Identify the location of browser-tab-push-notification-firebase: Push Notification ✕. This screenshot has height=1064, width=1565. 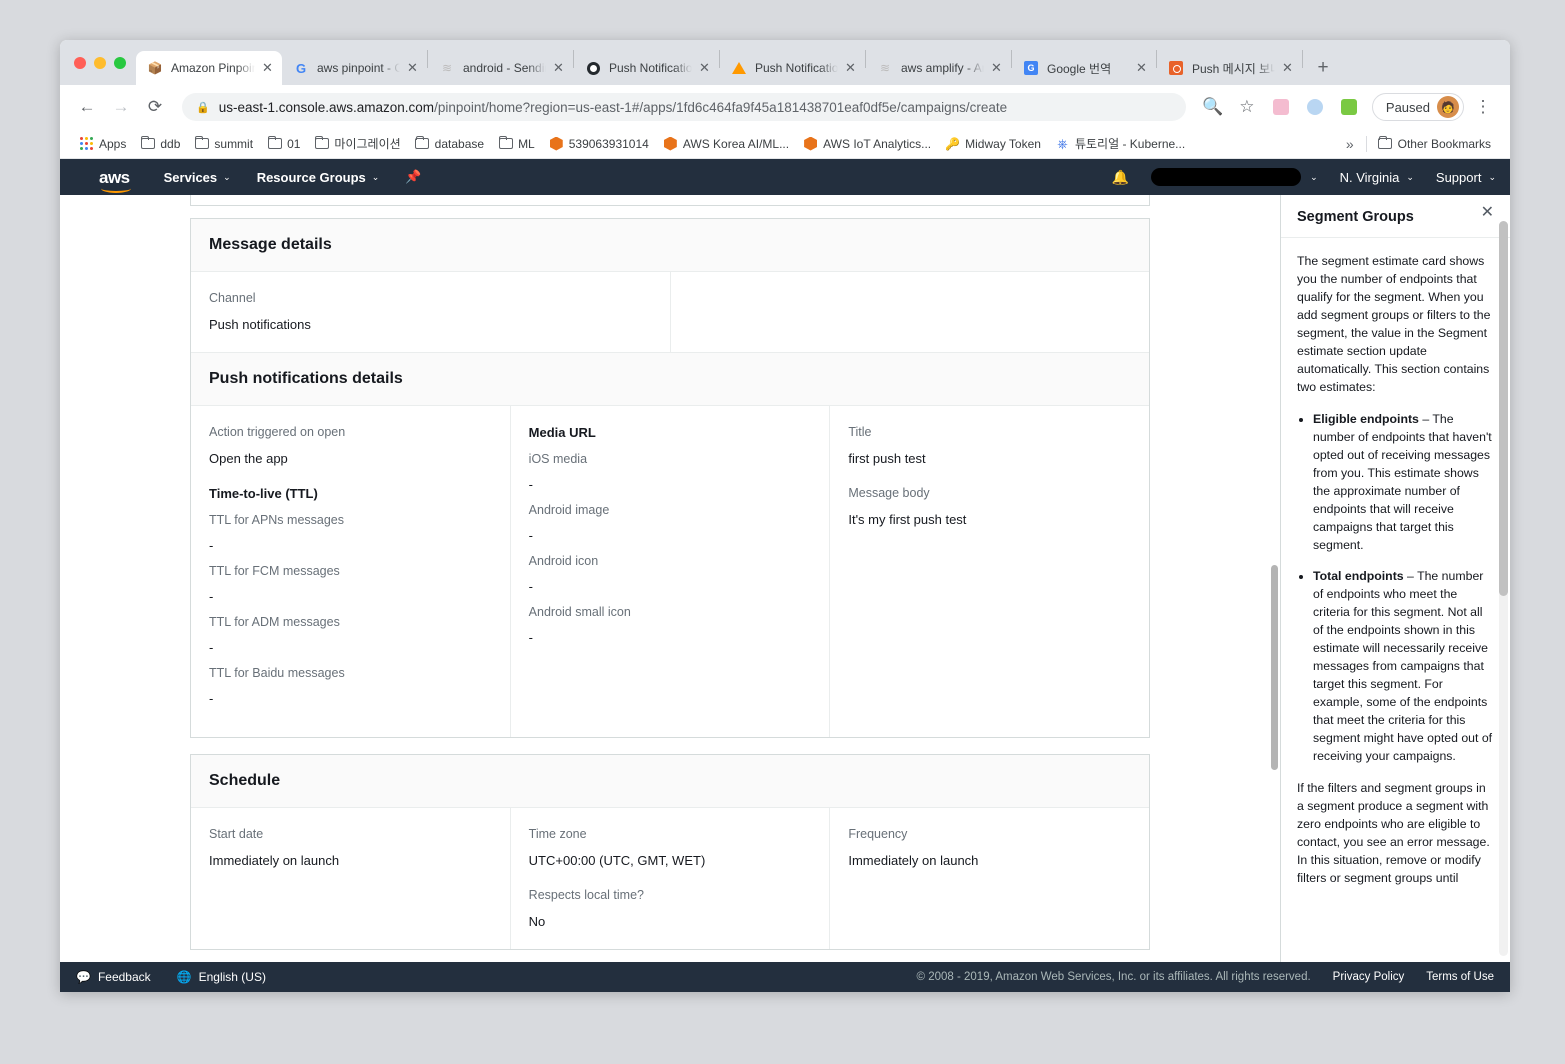
(792, 68).